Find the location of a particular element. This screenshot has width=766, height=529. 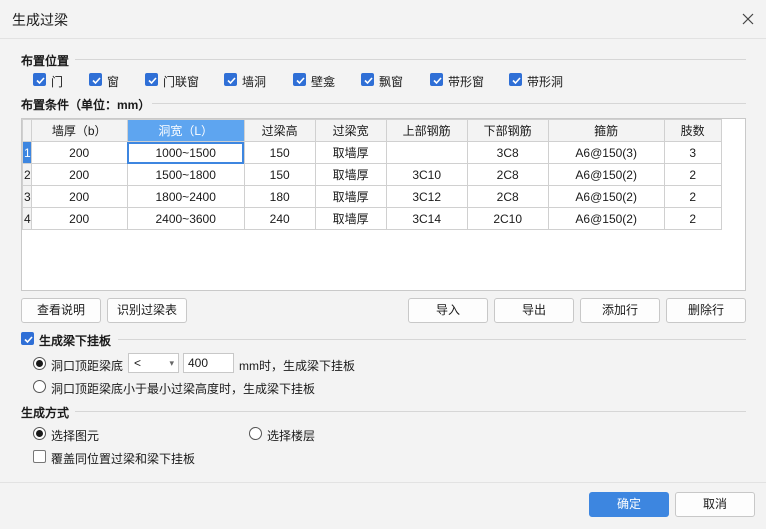

label-wall-opening: 墙洞 is located at coordinates (254, 82).